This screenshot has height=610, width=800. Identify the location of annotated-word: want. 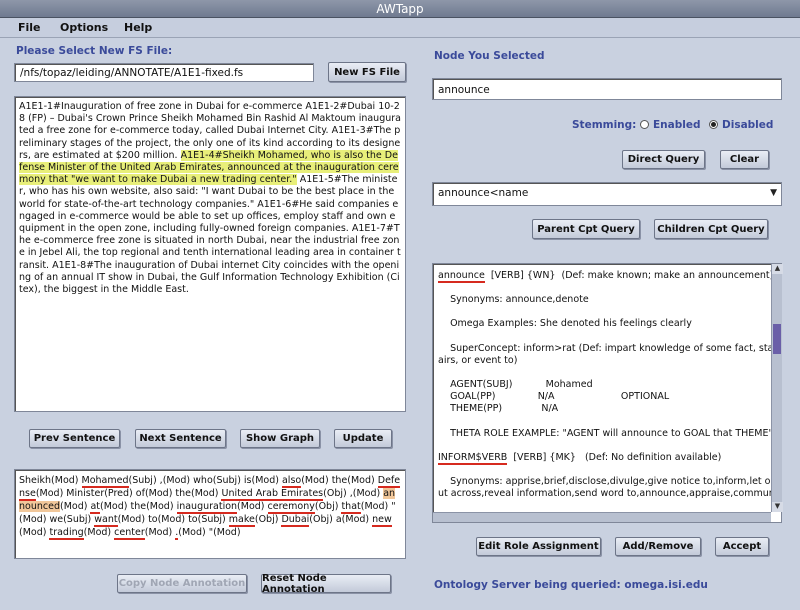
(106, 520).